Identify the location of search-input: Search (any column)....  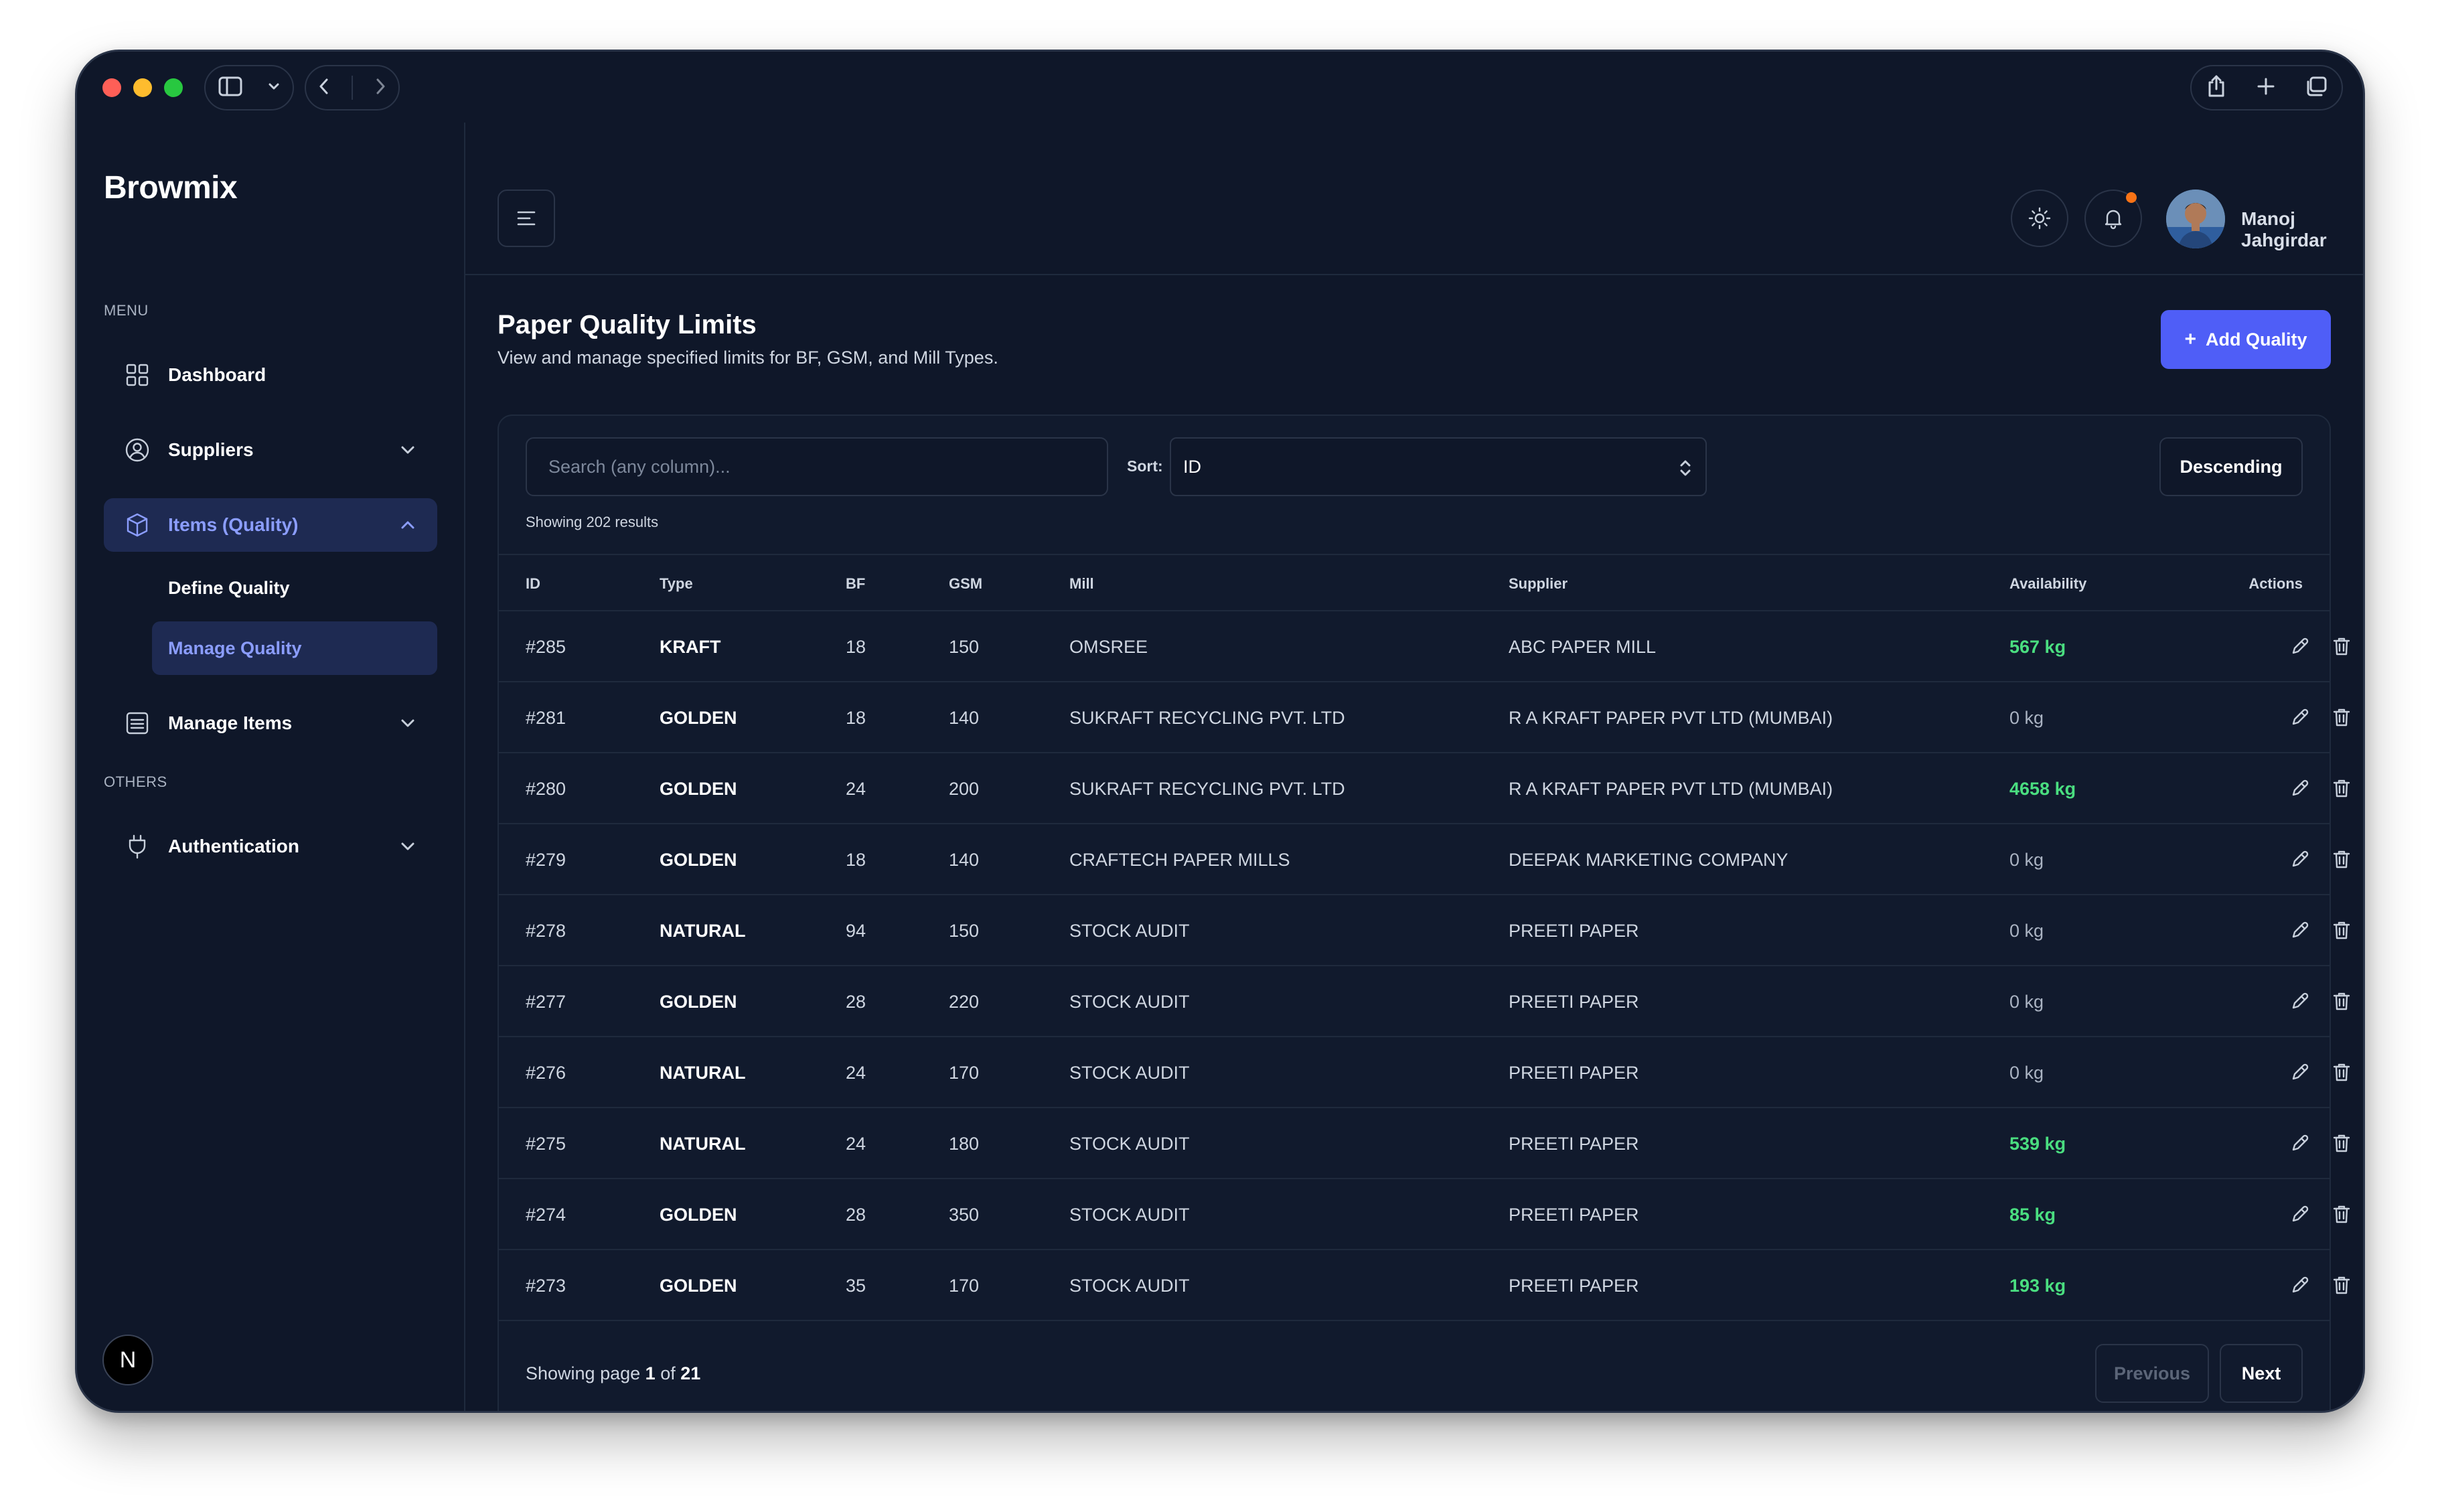
(817, 466).